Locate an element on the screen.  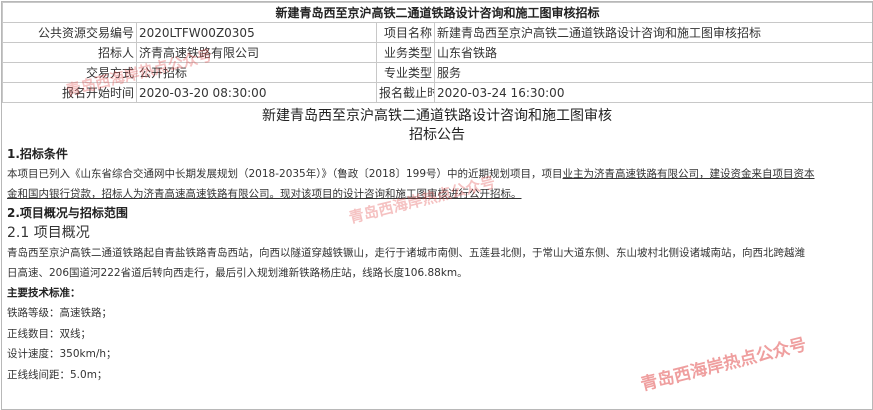
list-item: 设计速度：350km/h； is located at coordinates (62, 354).